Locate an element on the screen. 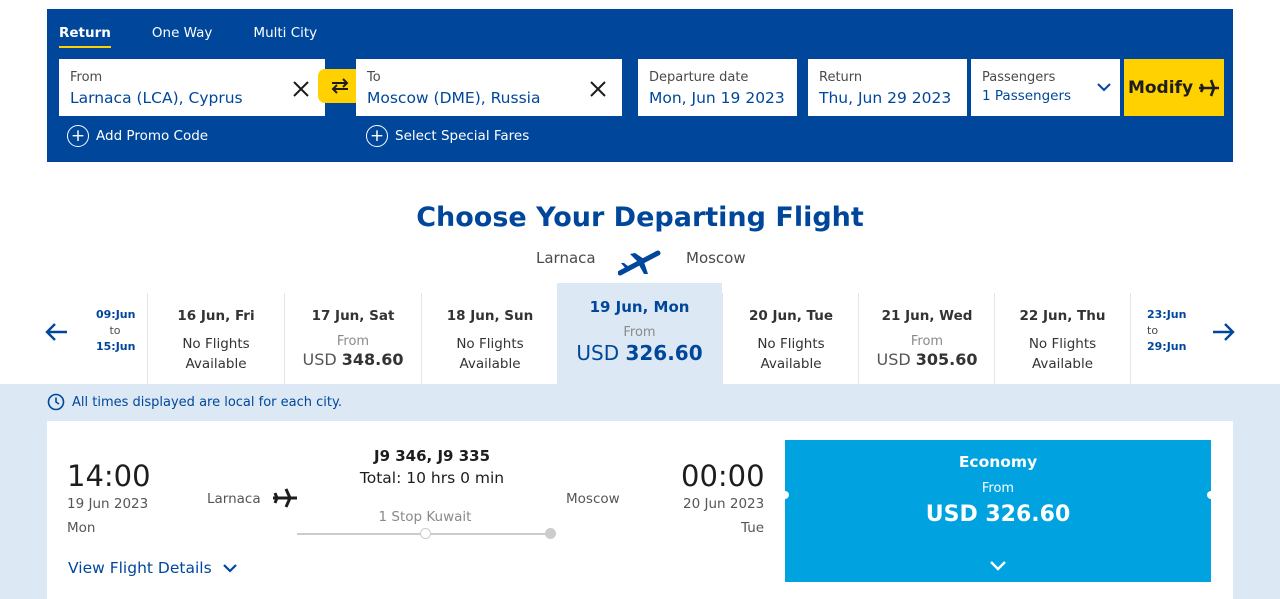  destination-marker is located at coordinates (550, 533).